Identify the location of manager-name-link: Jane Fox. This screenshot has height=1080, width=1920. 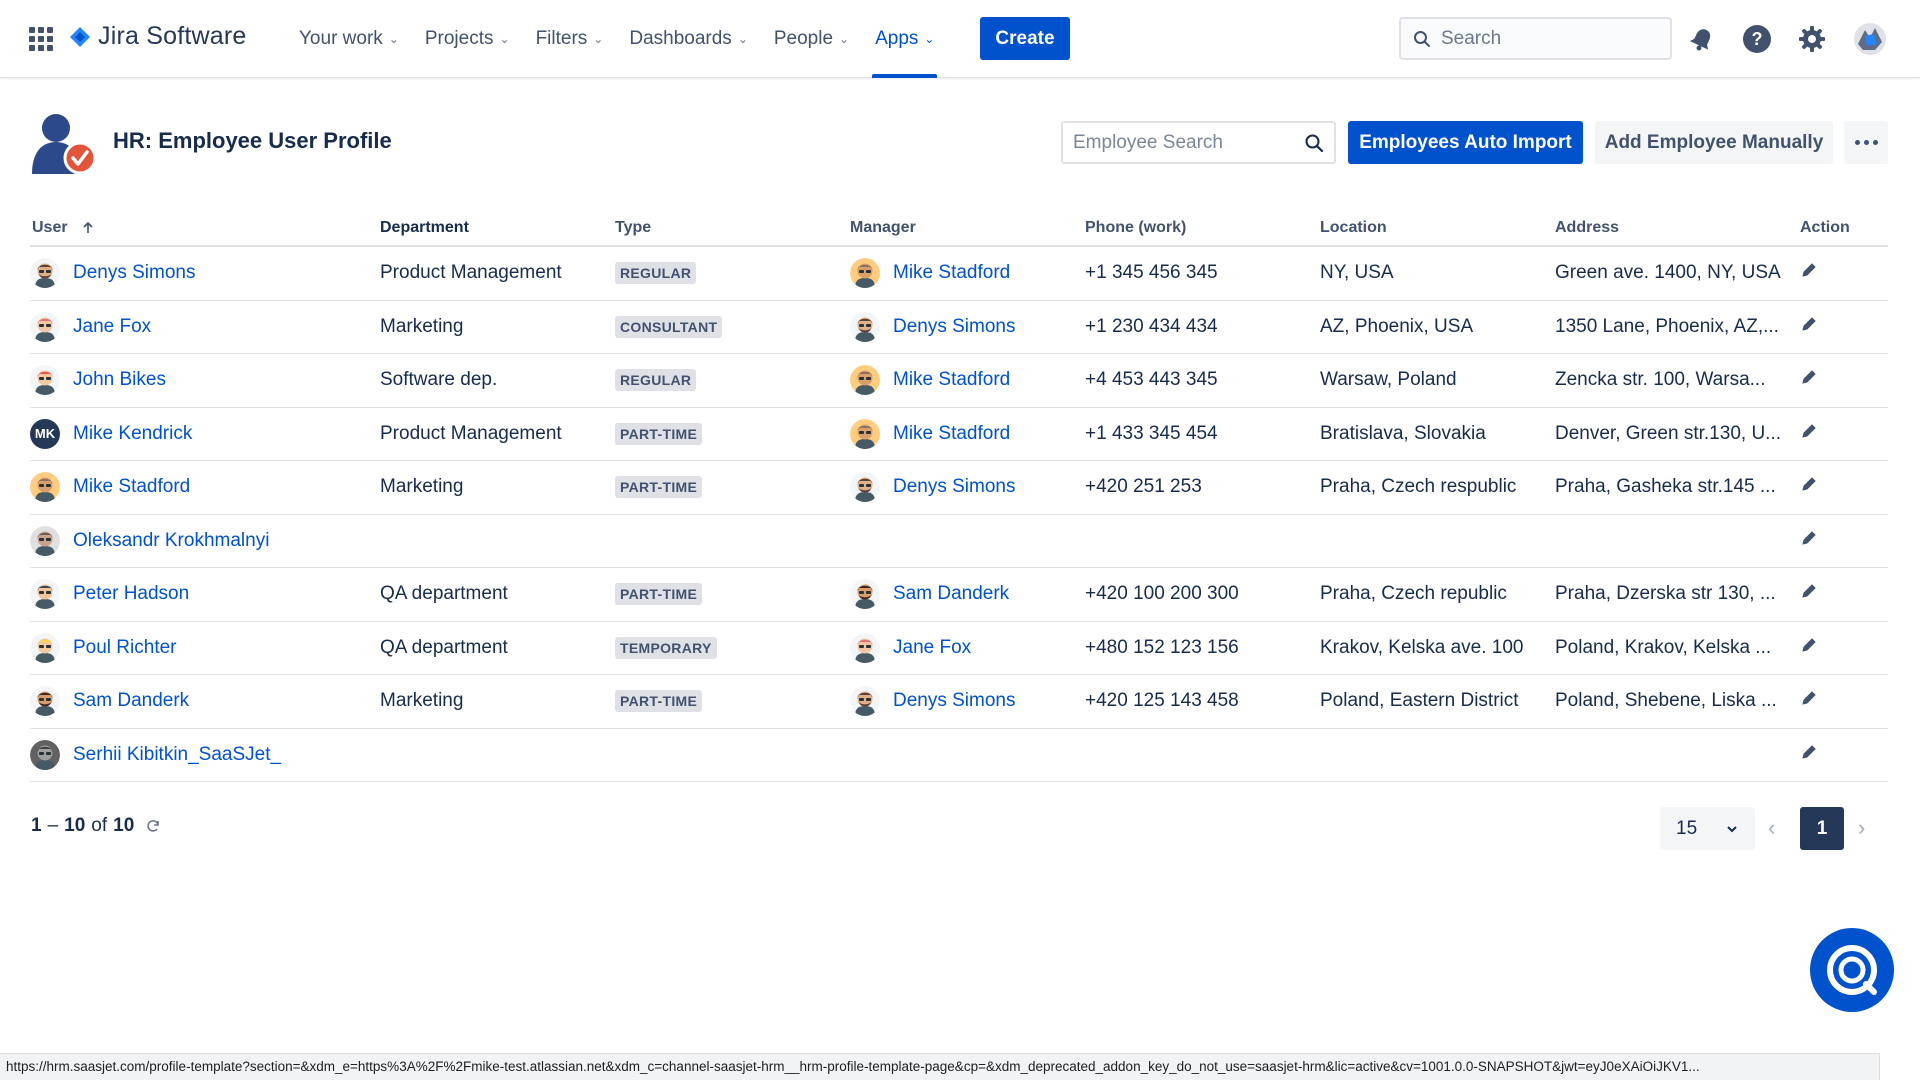
(932, 648).